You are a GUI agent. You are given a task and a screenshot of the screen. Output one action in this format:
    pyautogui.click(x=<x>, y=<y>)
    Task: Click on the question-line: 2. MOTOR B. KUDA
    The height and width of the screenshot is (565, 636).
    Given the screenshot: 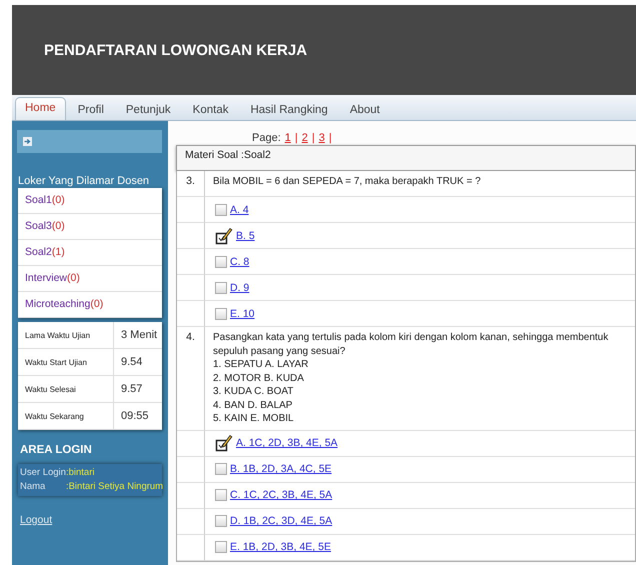 What is the action you would take?
    pyautogui.click(x=259, y=378)
    